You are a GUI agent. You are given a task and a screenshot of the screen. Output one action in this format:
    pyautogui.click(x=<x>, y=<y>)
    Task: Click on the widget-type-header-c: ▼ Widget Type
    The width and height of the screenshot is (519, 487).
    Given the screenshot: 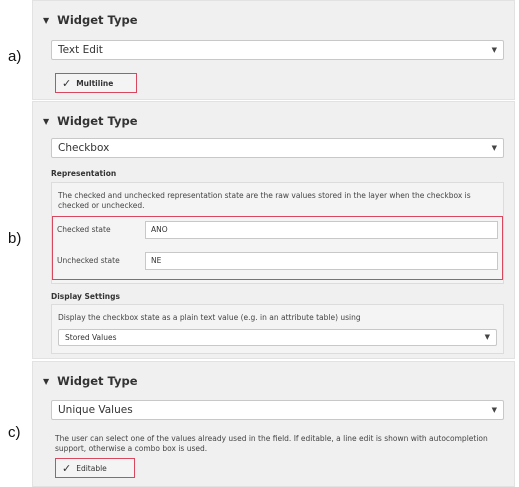 What is the action you would take?
    pyautogui.click(x=90, y=381)
    